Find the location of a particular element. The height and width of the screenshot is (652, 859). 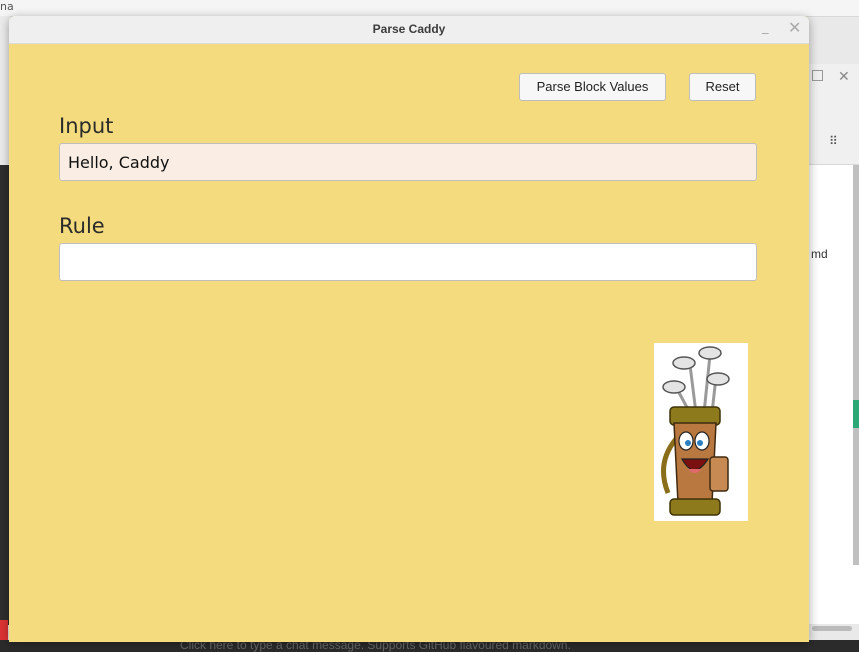

input-label: Input is located at coordinates (86, 126).